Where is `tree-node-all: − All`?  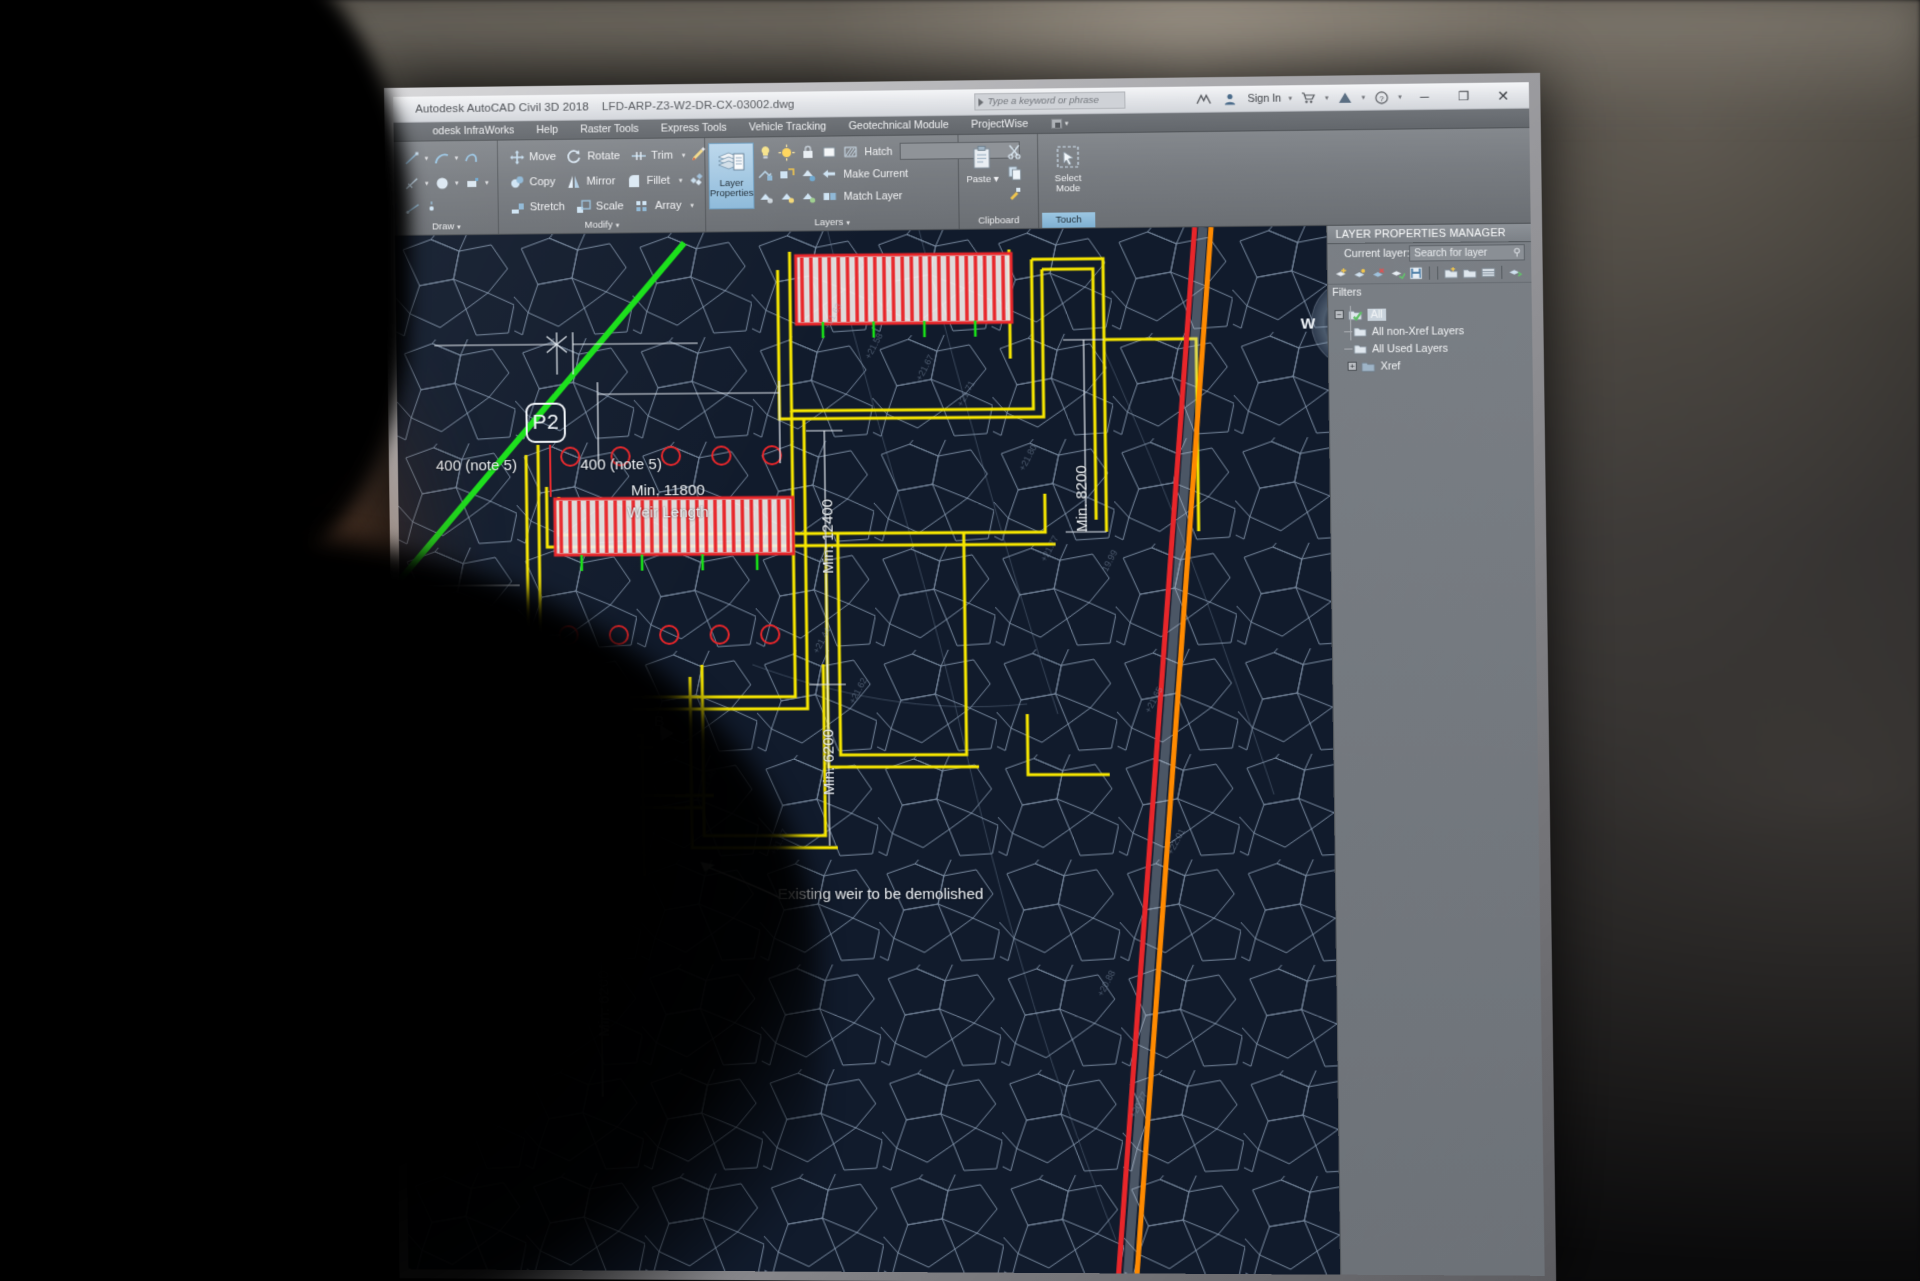 tree-node-all: − All is located at coordinates (1433, 313).